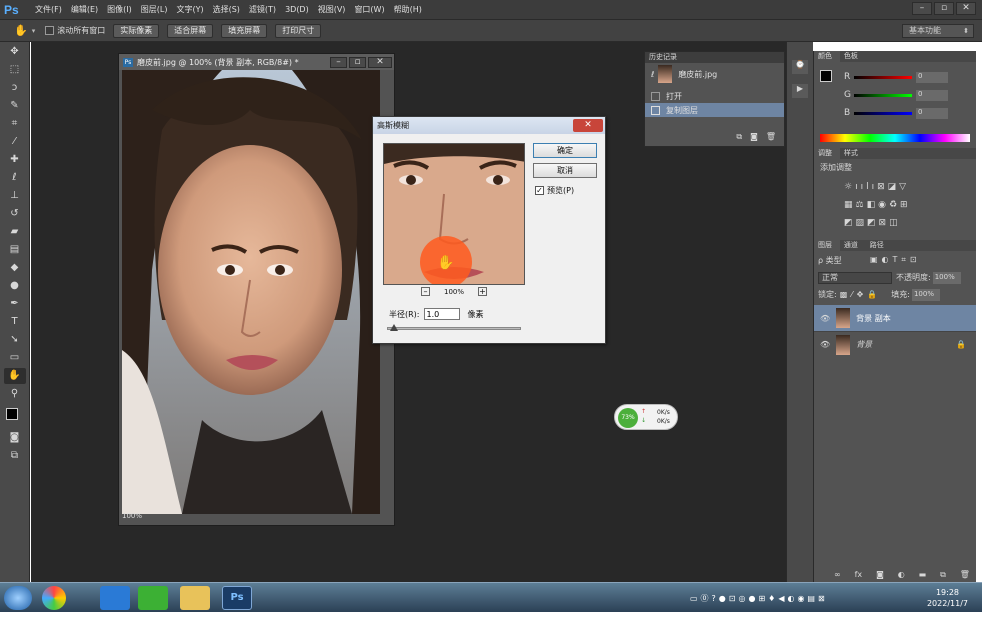  What do you see at coordinates (943, 575) in the screenshot?
I see `new-layer-icon: ⧉` at bounding box center [943, 575].